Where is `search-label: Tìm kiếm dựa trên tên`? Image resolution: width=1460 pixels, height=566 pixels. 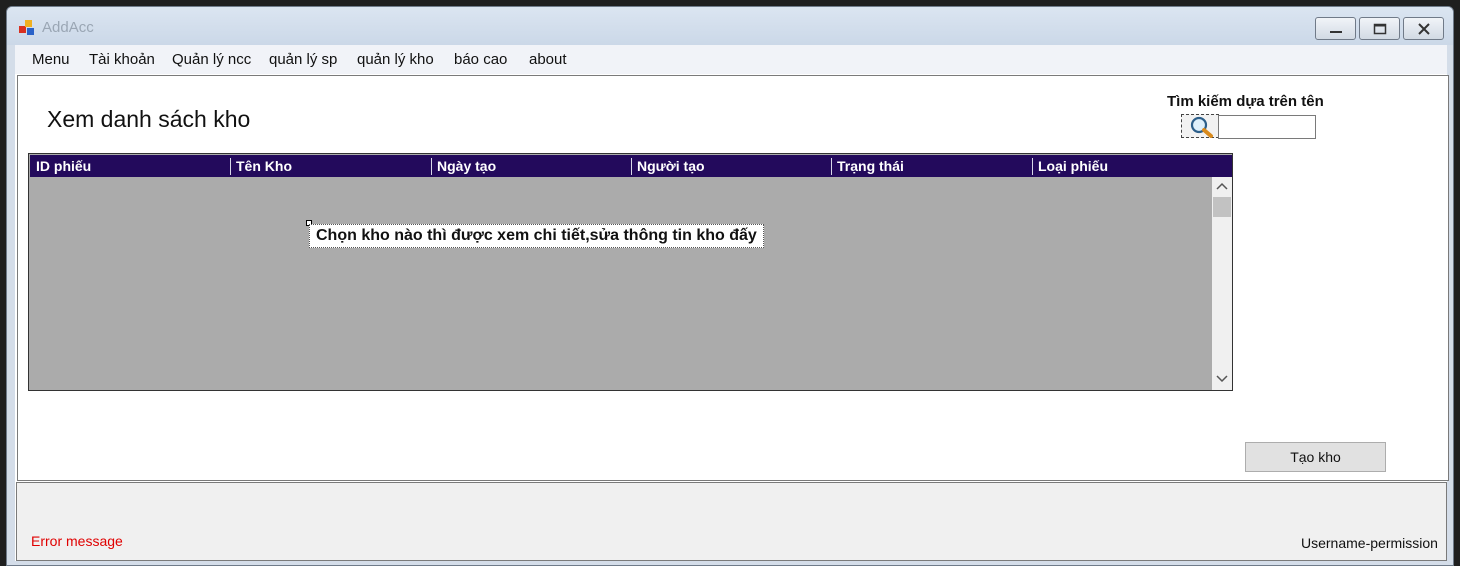
search-label: Tìm kiếm dựa trên tên is located at coordinates (1245, 101).